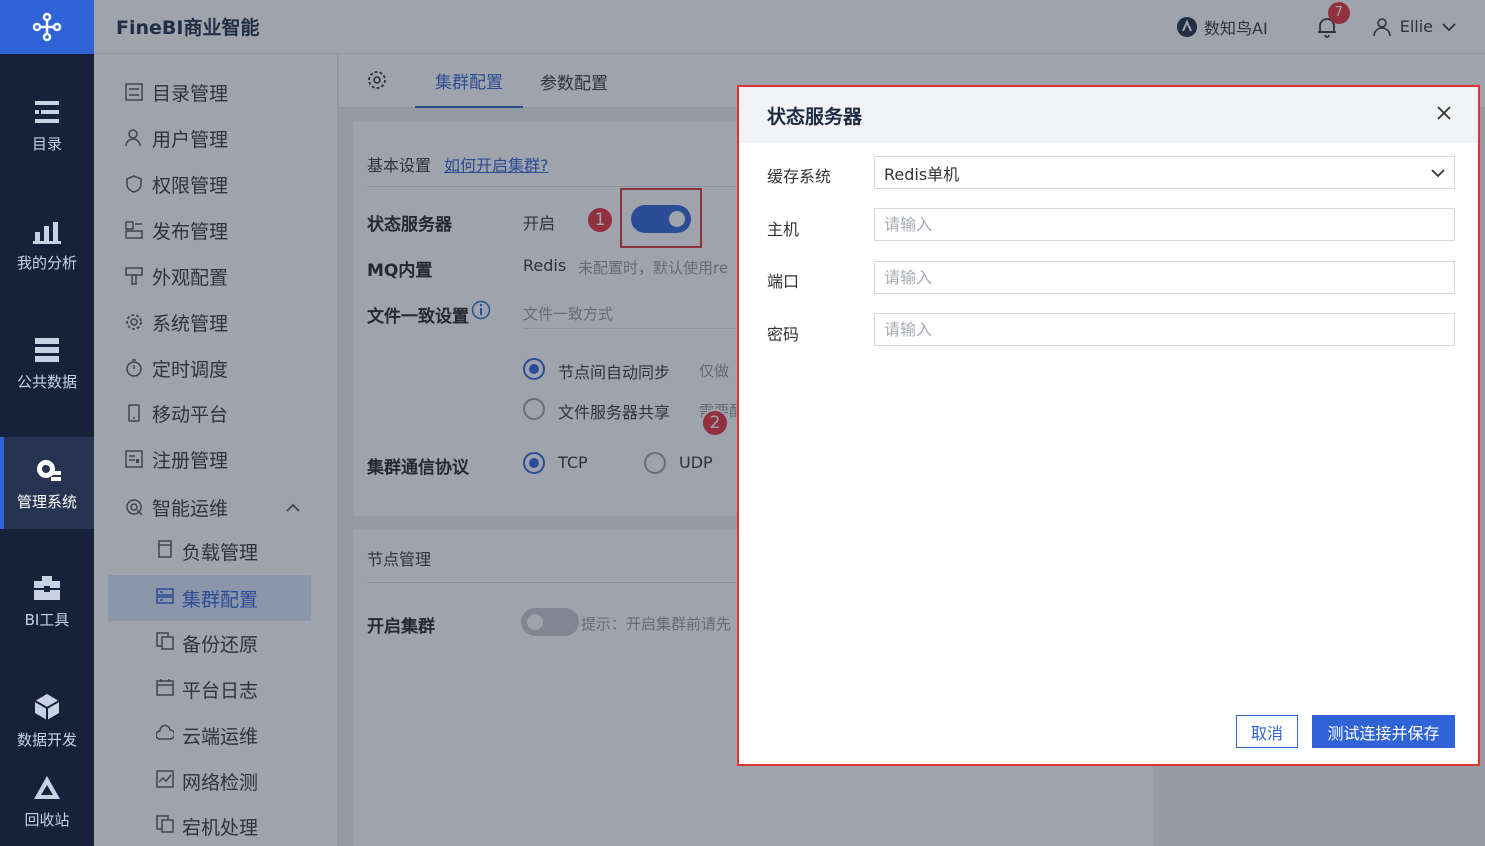  Describe the element at coordinates (47, 819) in the screenshot. I see `rail-label: 回收站` at that location.